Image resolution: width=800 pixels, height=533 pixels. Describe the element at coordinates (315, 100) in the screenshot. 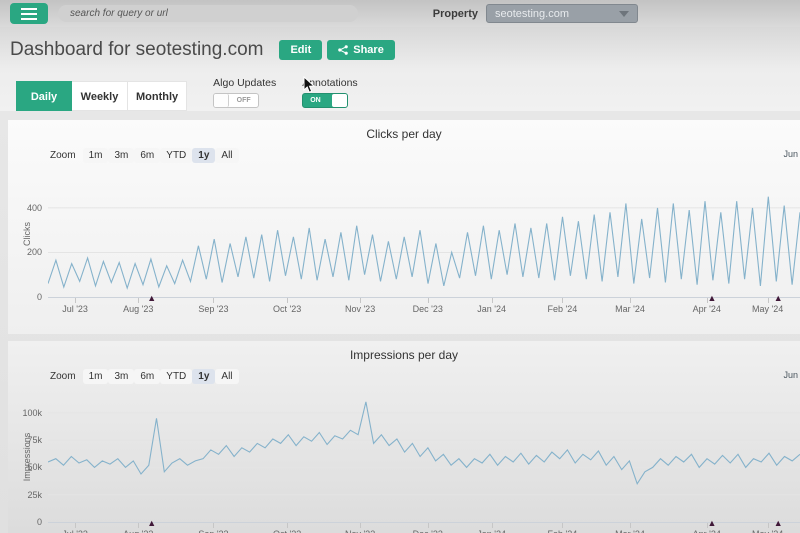

I see `toggle-state: ON` at that location.